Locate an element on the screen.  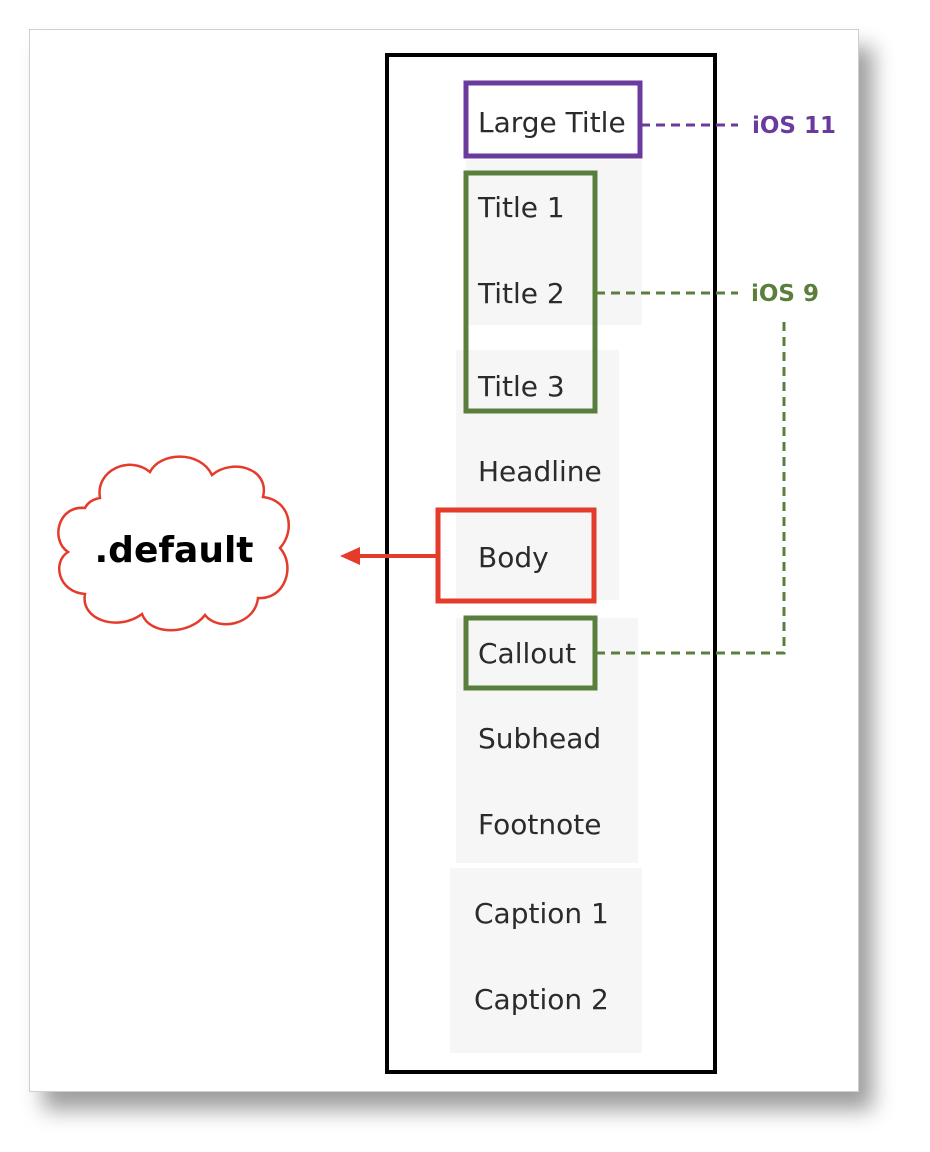
ios9-label: iOS 9 is located at coordinates (785, 294).